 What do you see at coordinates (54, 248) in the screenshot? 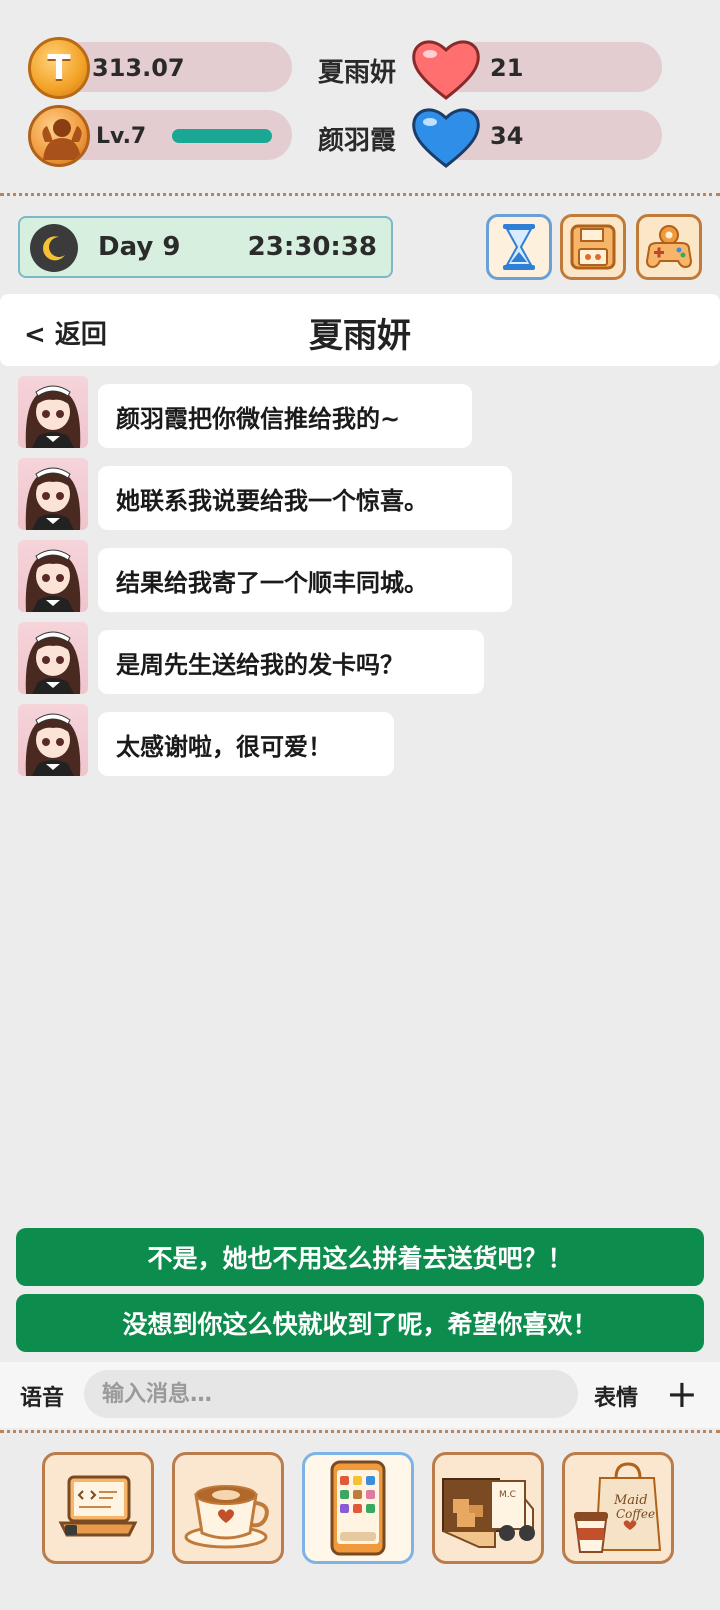
I see `moon-icon` at bounding box center [54, 248].